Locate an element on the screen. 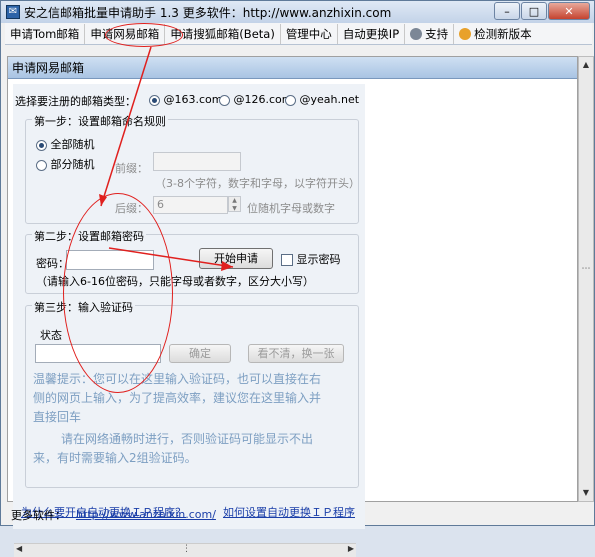  annotation-arrows is located at coordinates (166, 158).